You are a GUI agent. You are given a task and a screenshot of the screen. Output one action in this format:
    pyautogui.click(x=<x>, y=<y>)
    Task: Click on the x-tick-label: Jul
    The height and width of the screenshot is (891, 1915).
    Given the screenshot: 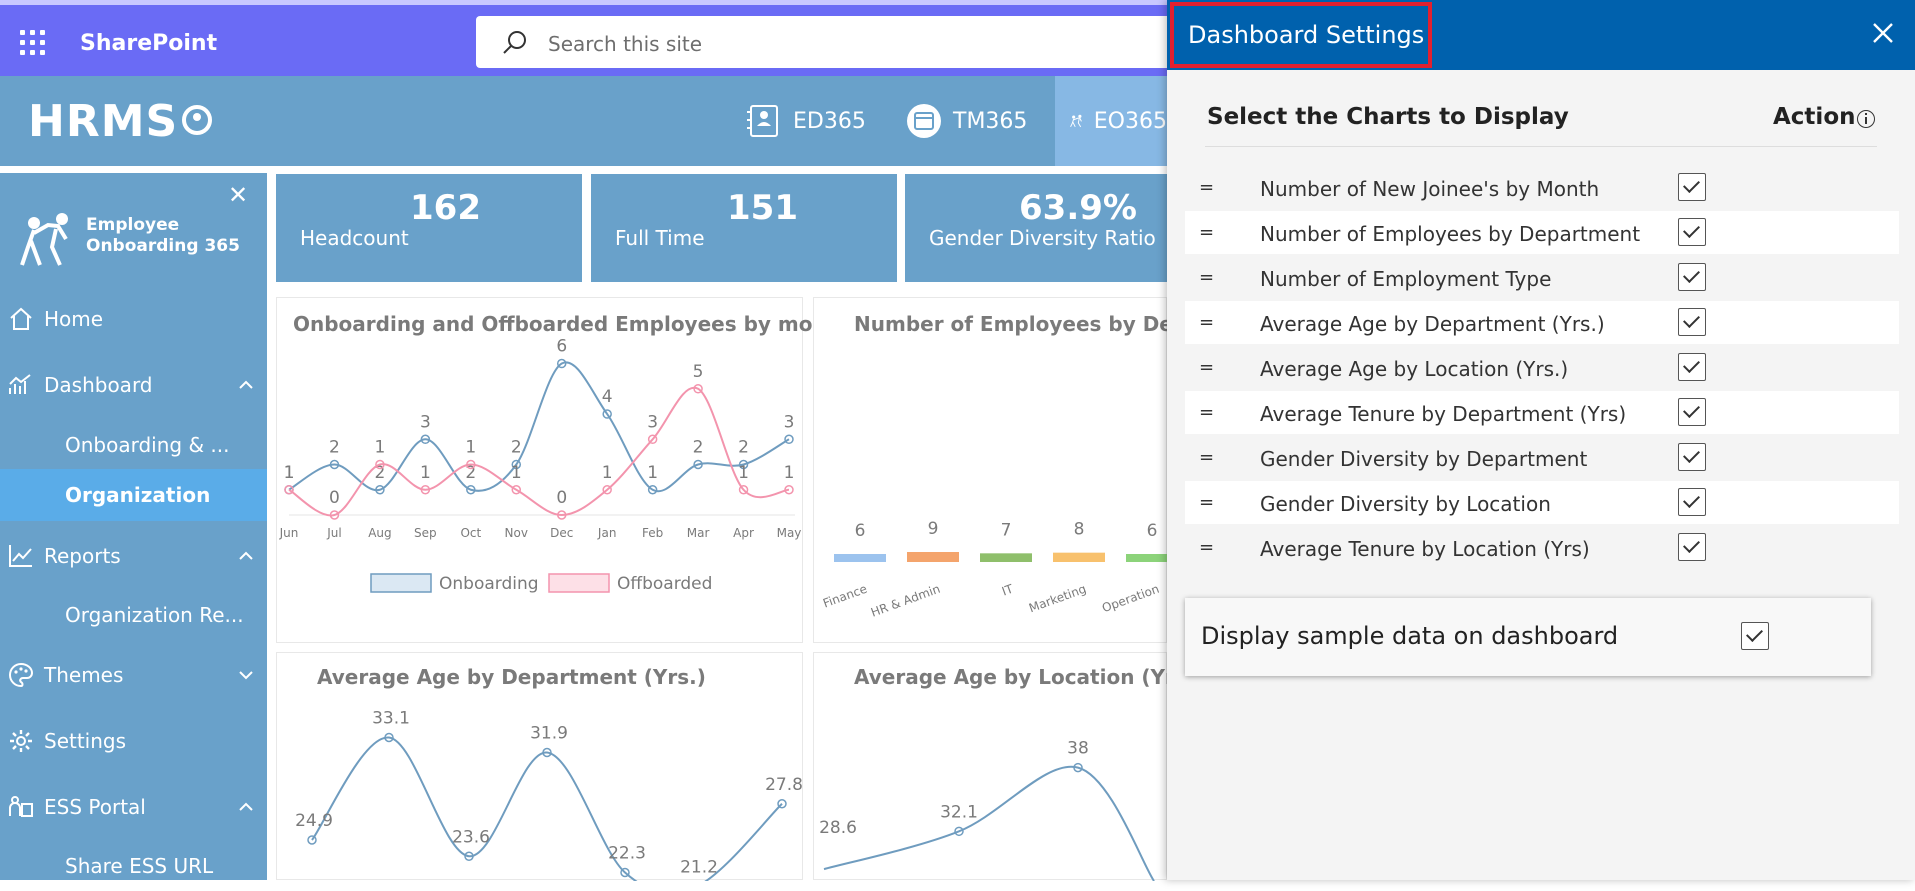 What is the action you would take?
    pyautogui.click(x=333, y=533)
    